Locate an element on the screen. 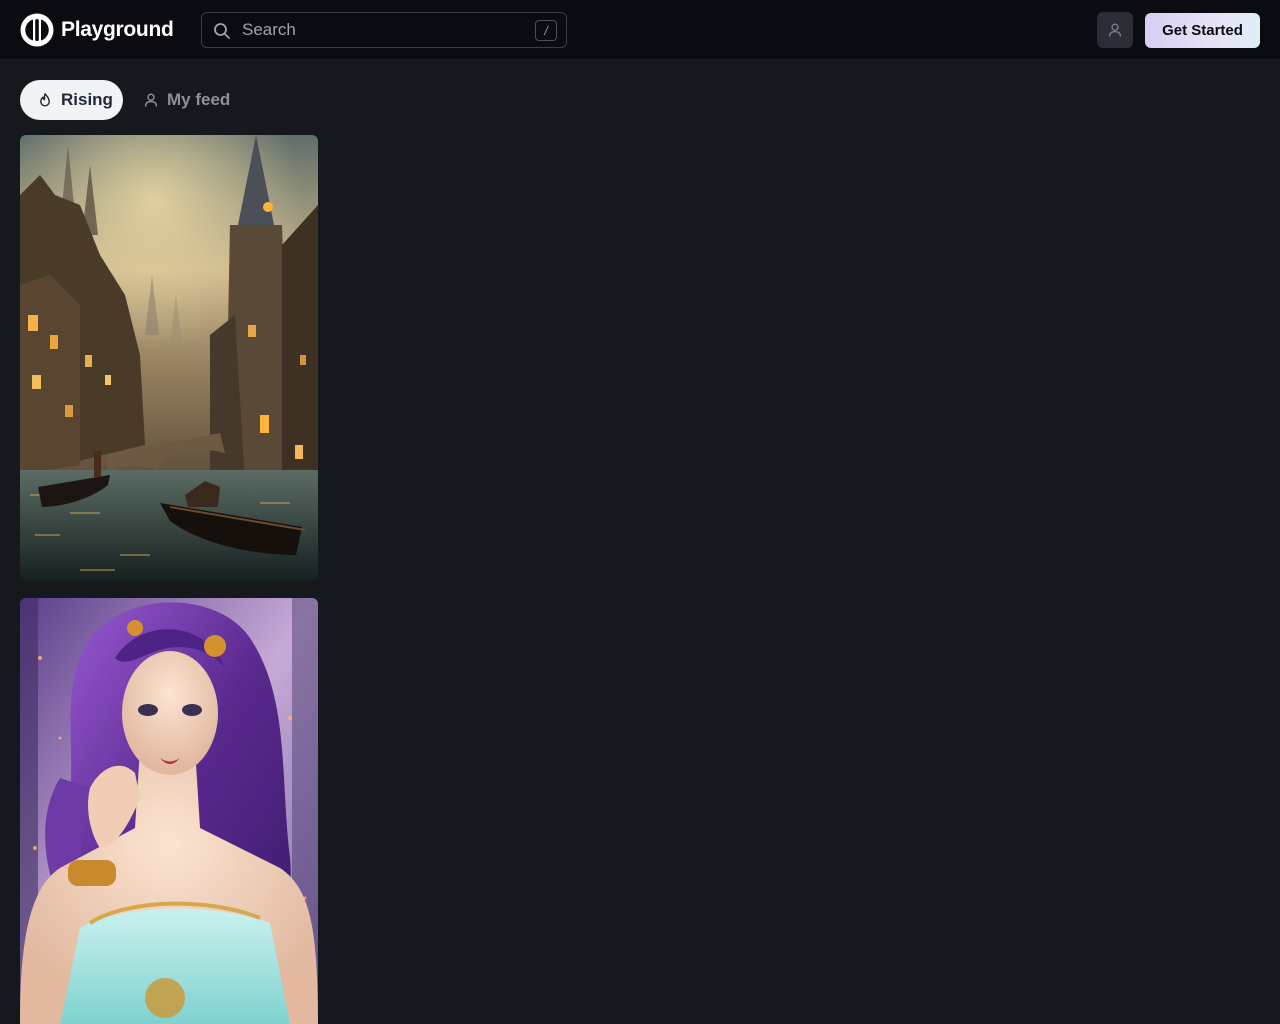 This screenshot has height=1024, width=1280. purple-hair-portrait-image is located at coordinates (169, 811).